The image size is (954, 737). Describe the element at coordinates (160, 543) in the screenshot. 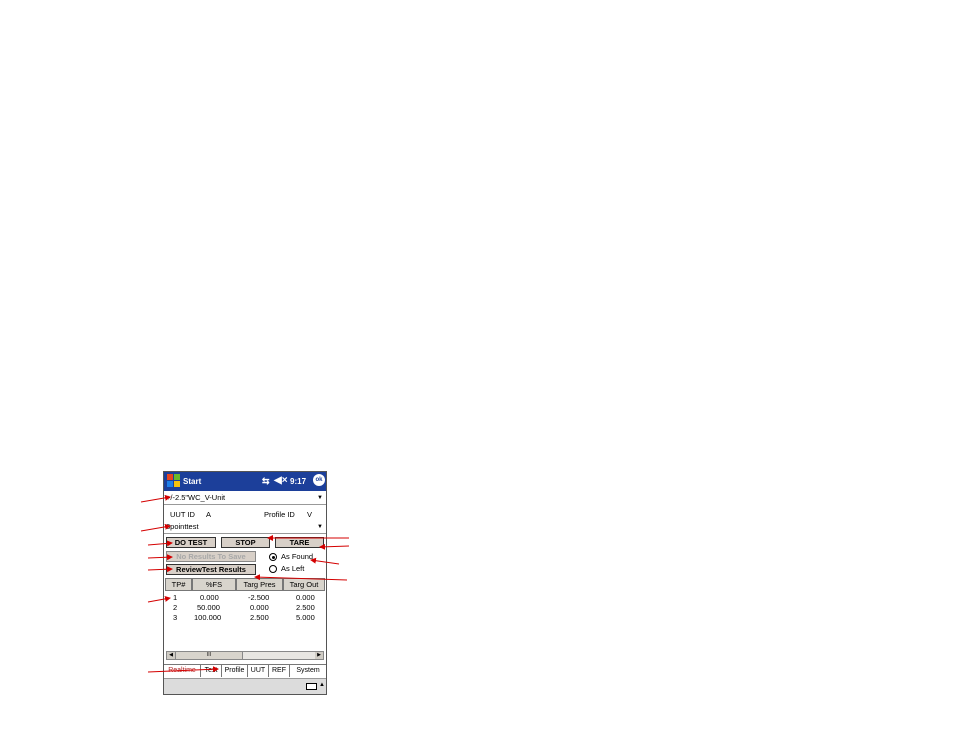

I see `arrow-do-test` at that location.